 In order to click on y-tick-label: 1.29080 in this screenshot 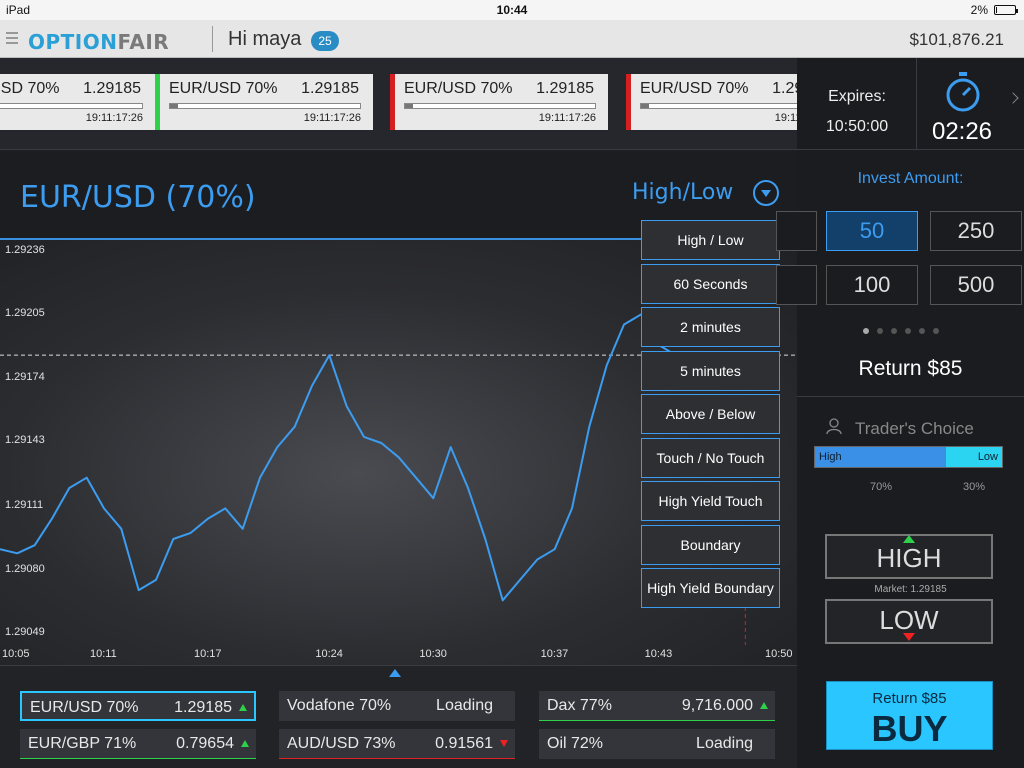, I will do `click(25, 568)`.